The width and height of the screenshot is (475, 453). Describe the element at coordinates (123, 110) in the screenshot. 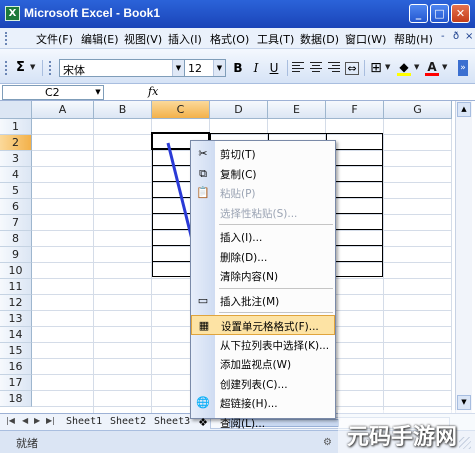

I see `column-header-b: B` at that location.